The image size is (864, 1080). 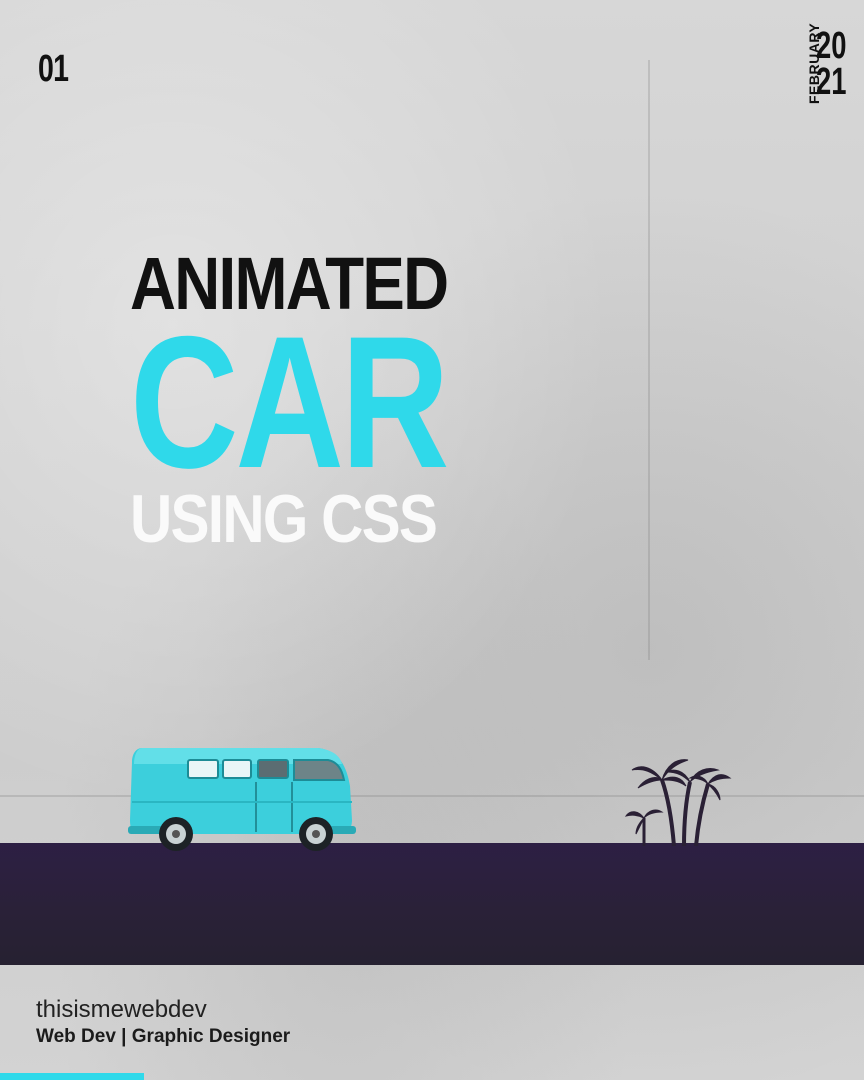 What do you see at coordinates (242, 799) in the screenshot?
I see `van-icon` at bounding box center [242, 799].